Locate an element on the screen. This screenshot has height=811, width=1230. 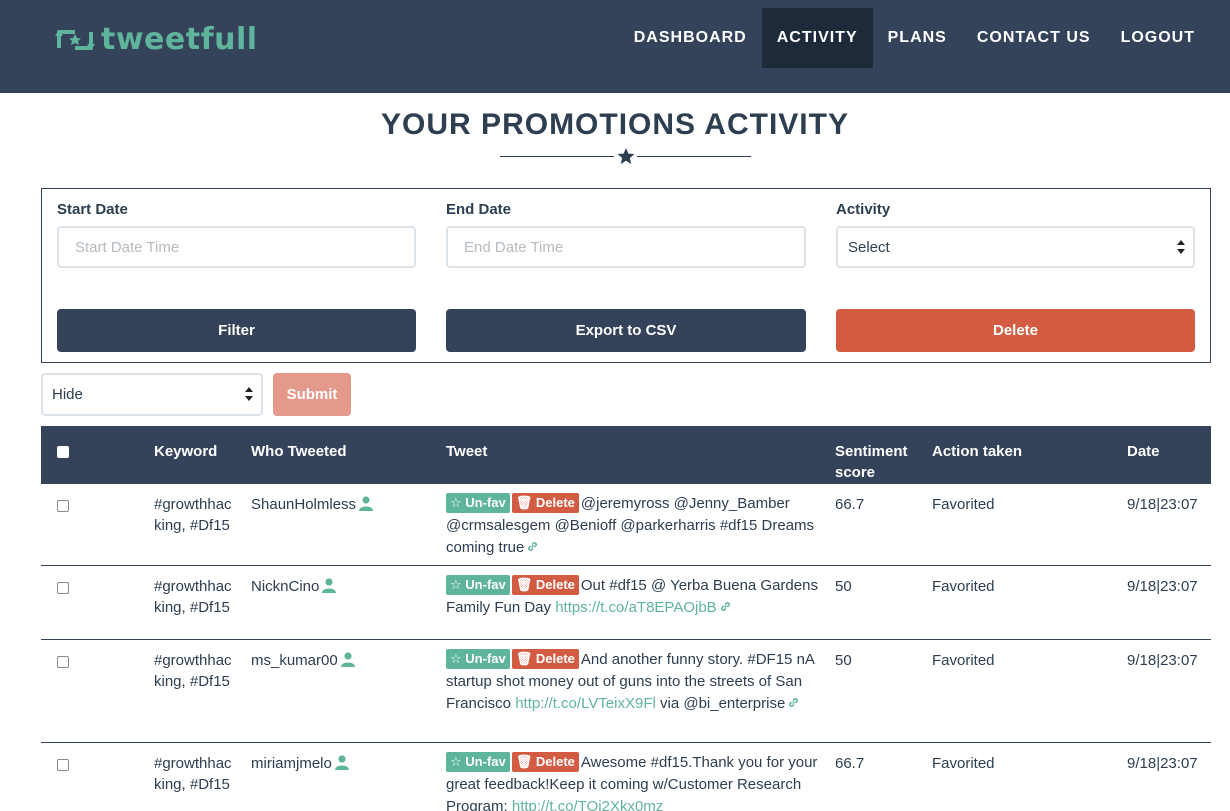
header-tweet: Tweet is located at coordinates (466, 451).